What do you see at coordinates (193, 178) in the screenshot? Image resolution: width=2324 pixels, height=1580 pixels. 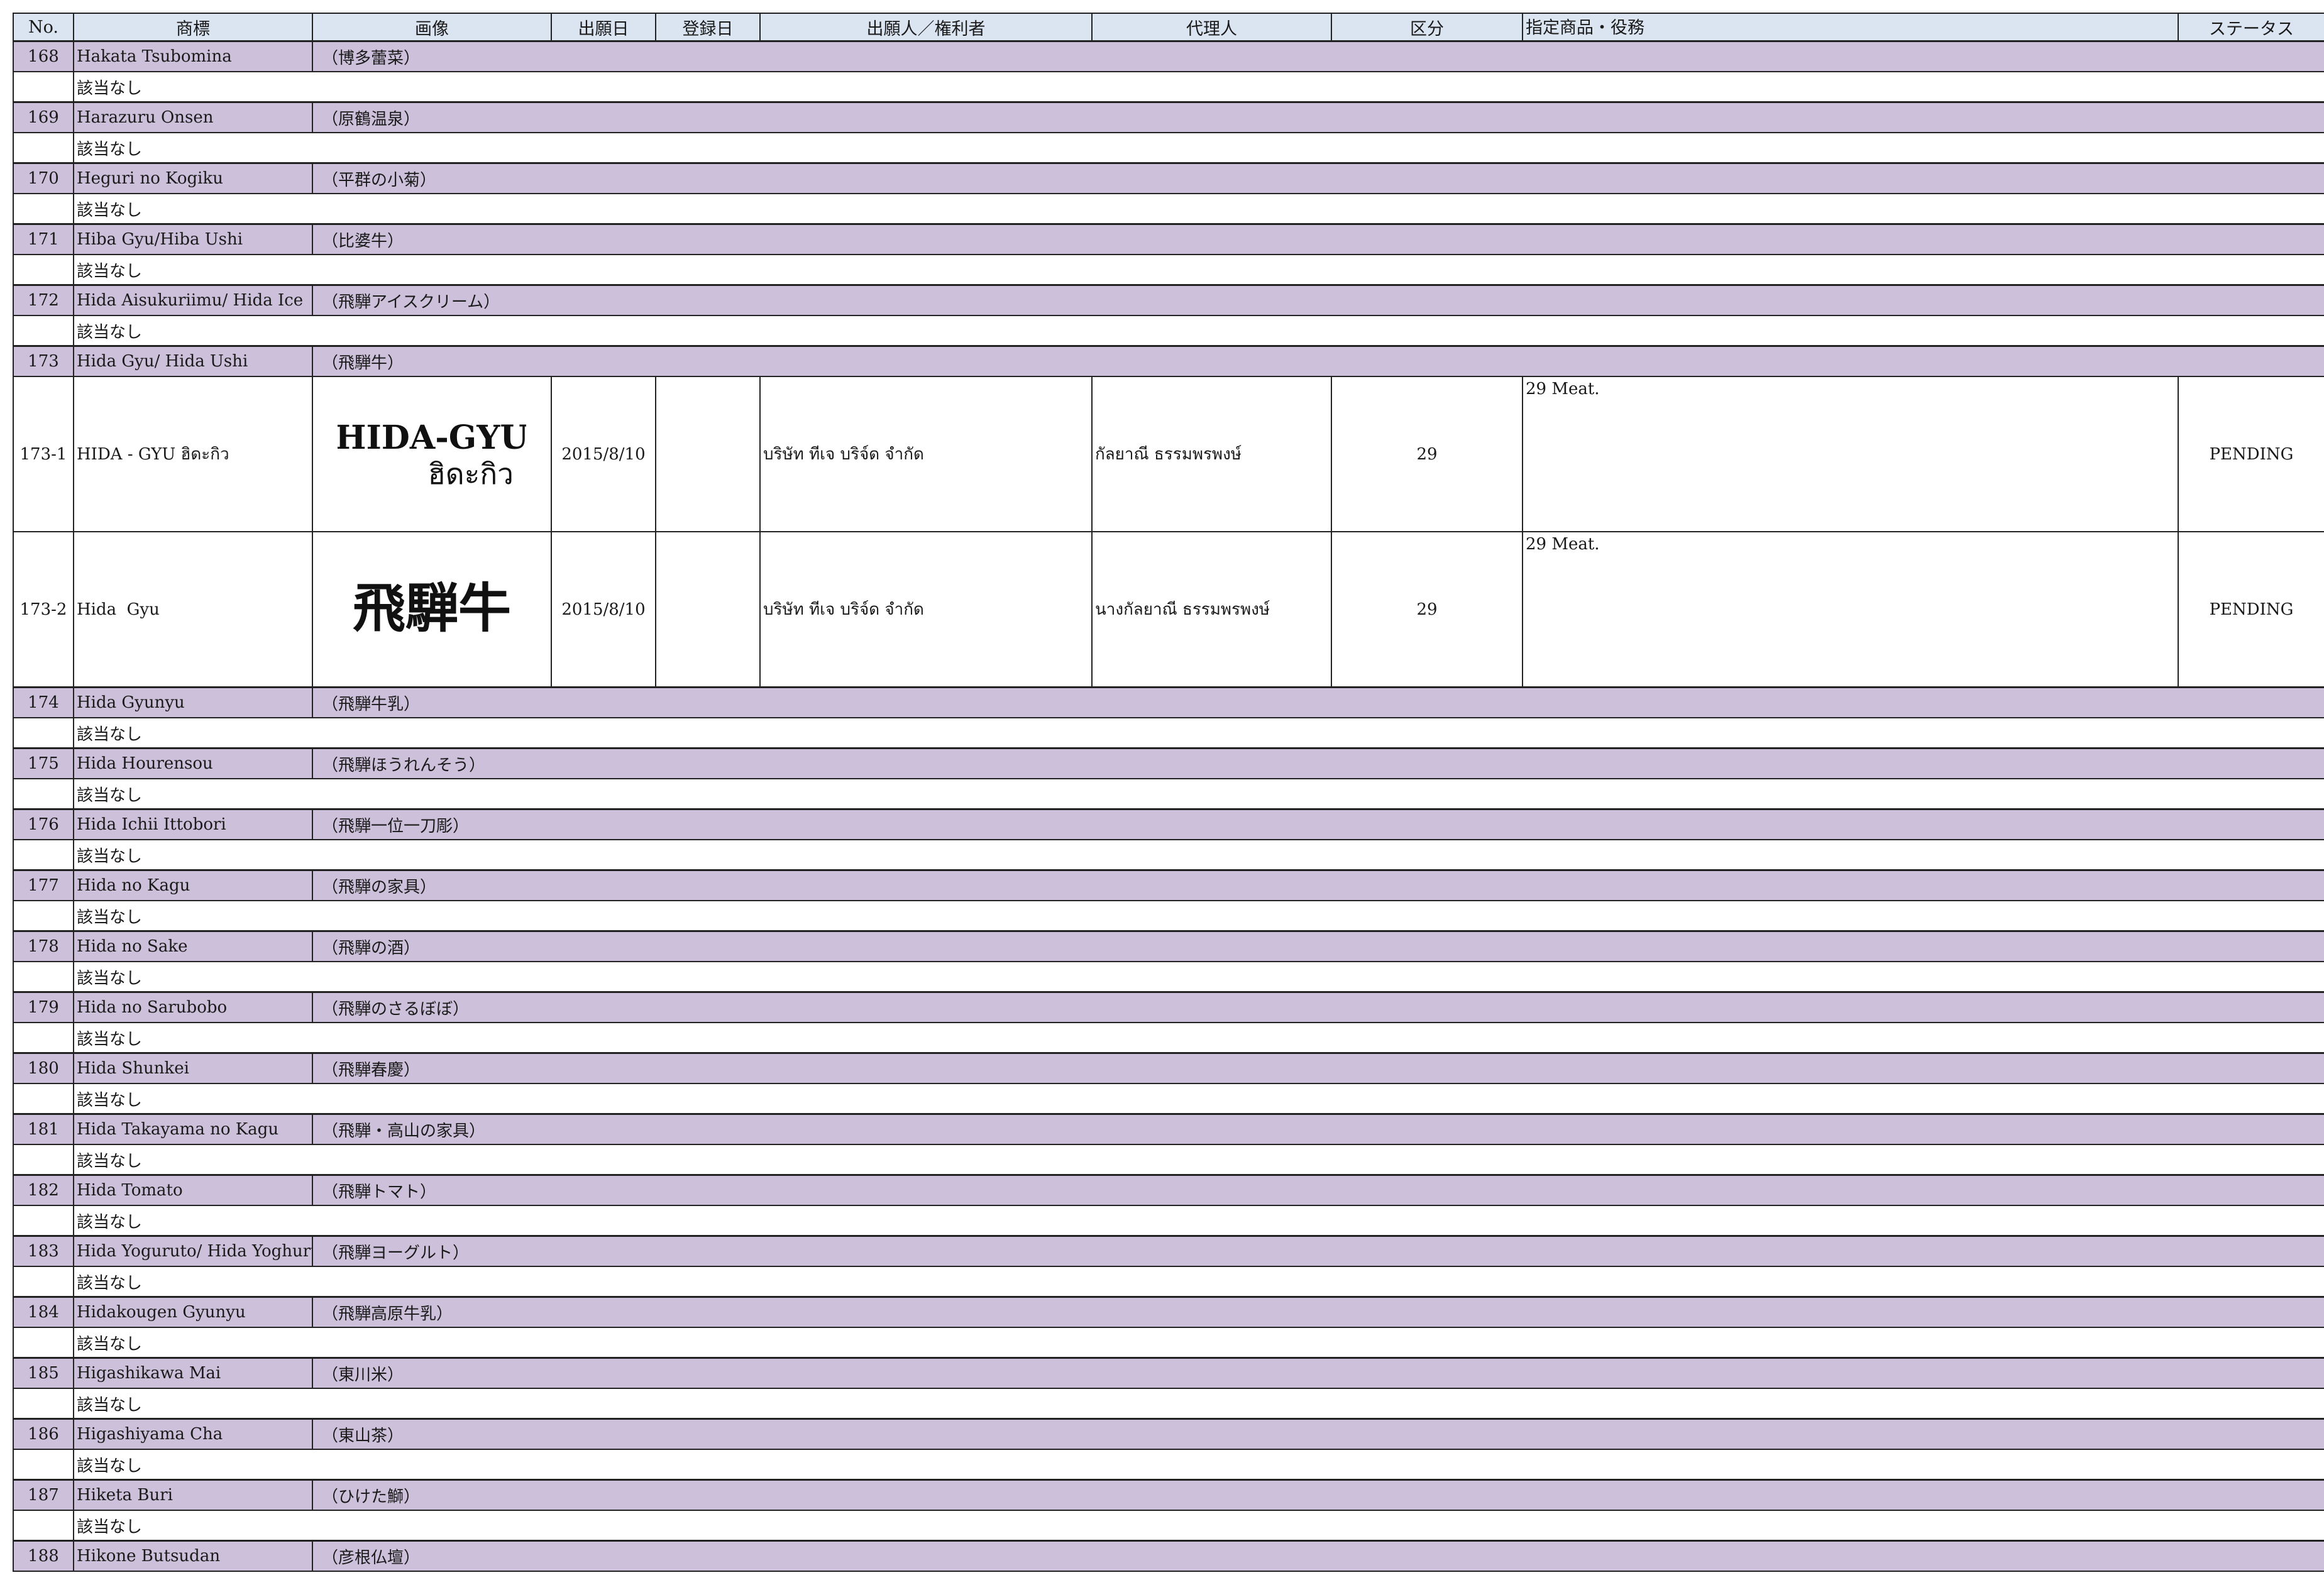 I see `romaji-name: Heguri no Kogiku` at bounding box center [193, 178].